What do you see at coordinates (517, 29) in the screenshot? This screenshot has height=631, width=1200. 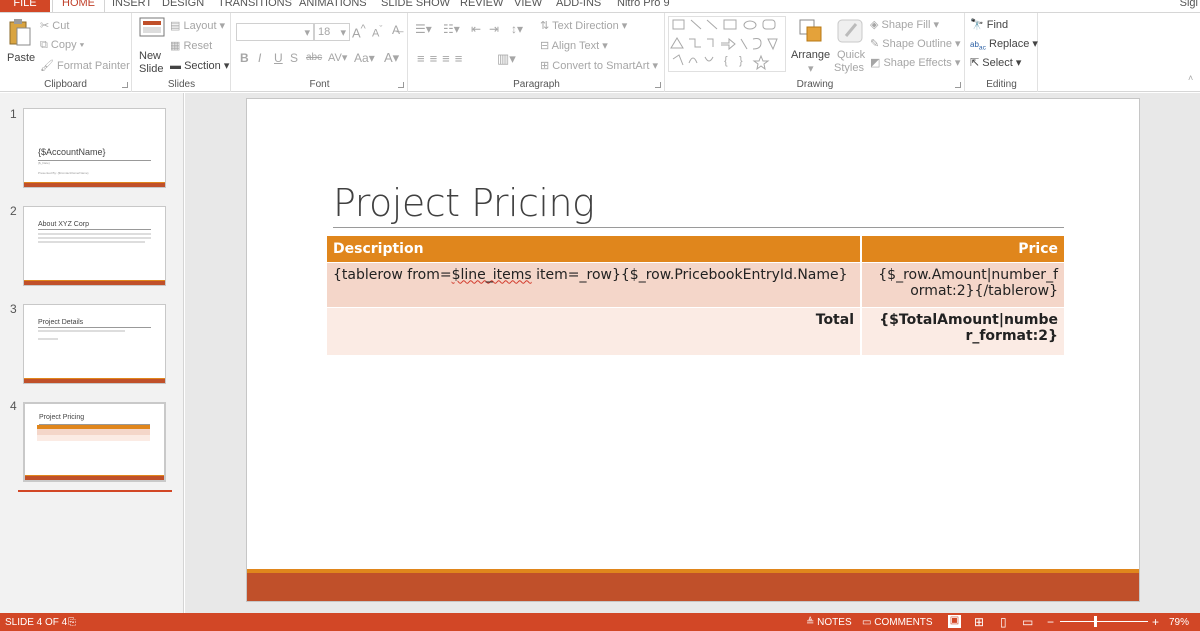 I see `line-spacing-button: ↕▾` at bounding box center [517, 29].